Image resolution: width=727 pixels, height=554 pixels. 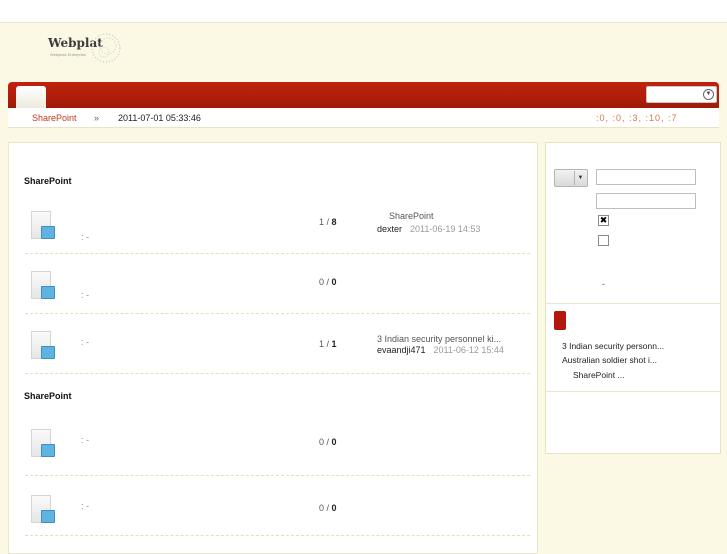 What do you see at coordinates (571, 178) in the screenshot?
I see `login-type-select: ▼` at bounding box center [571, 178].